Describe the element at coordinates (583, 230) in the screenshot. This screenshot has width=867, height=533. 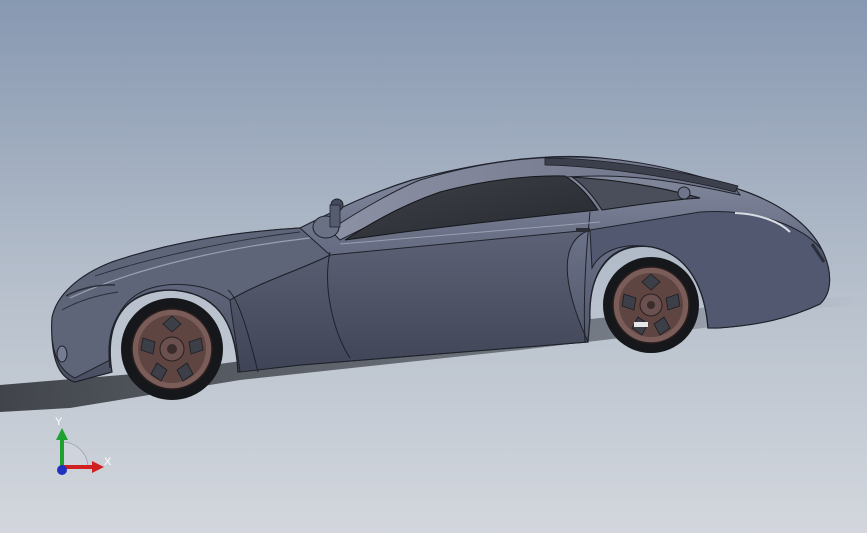
I see `door-handle` at that location.